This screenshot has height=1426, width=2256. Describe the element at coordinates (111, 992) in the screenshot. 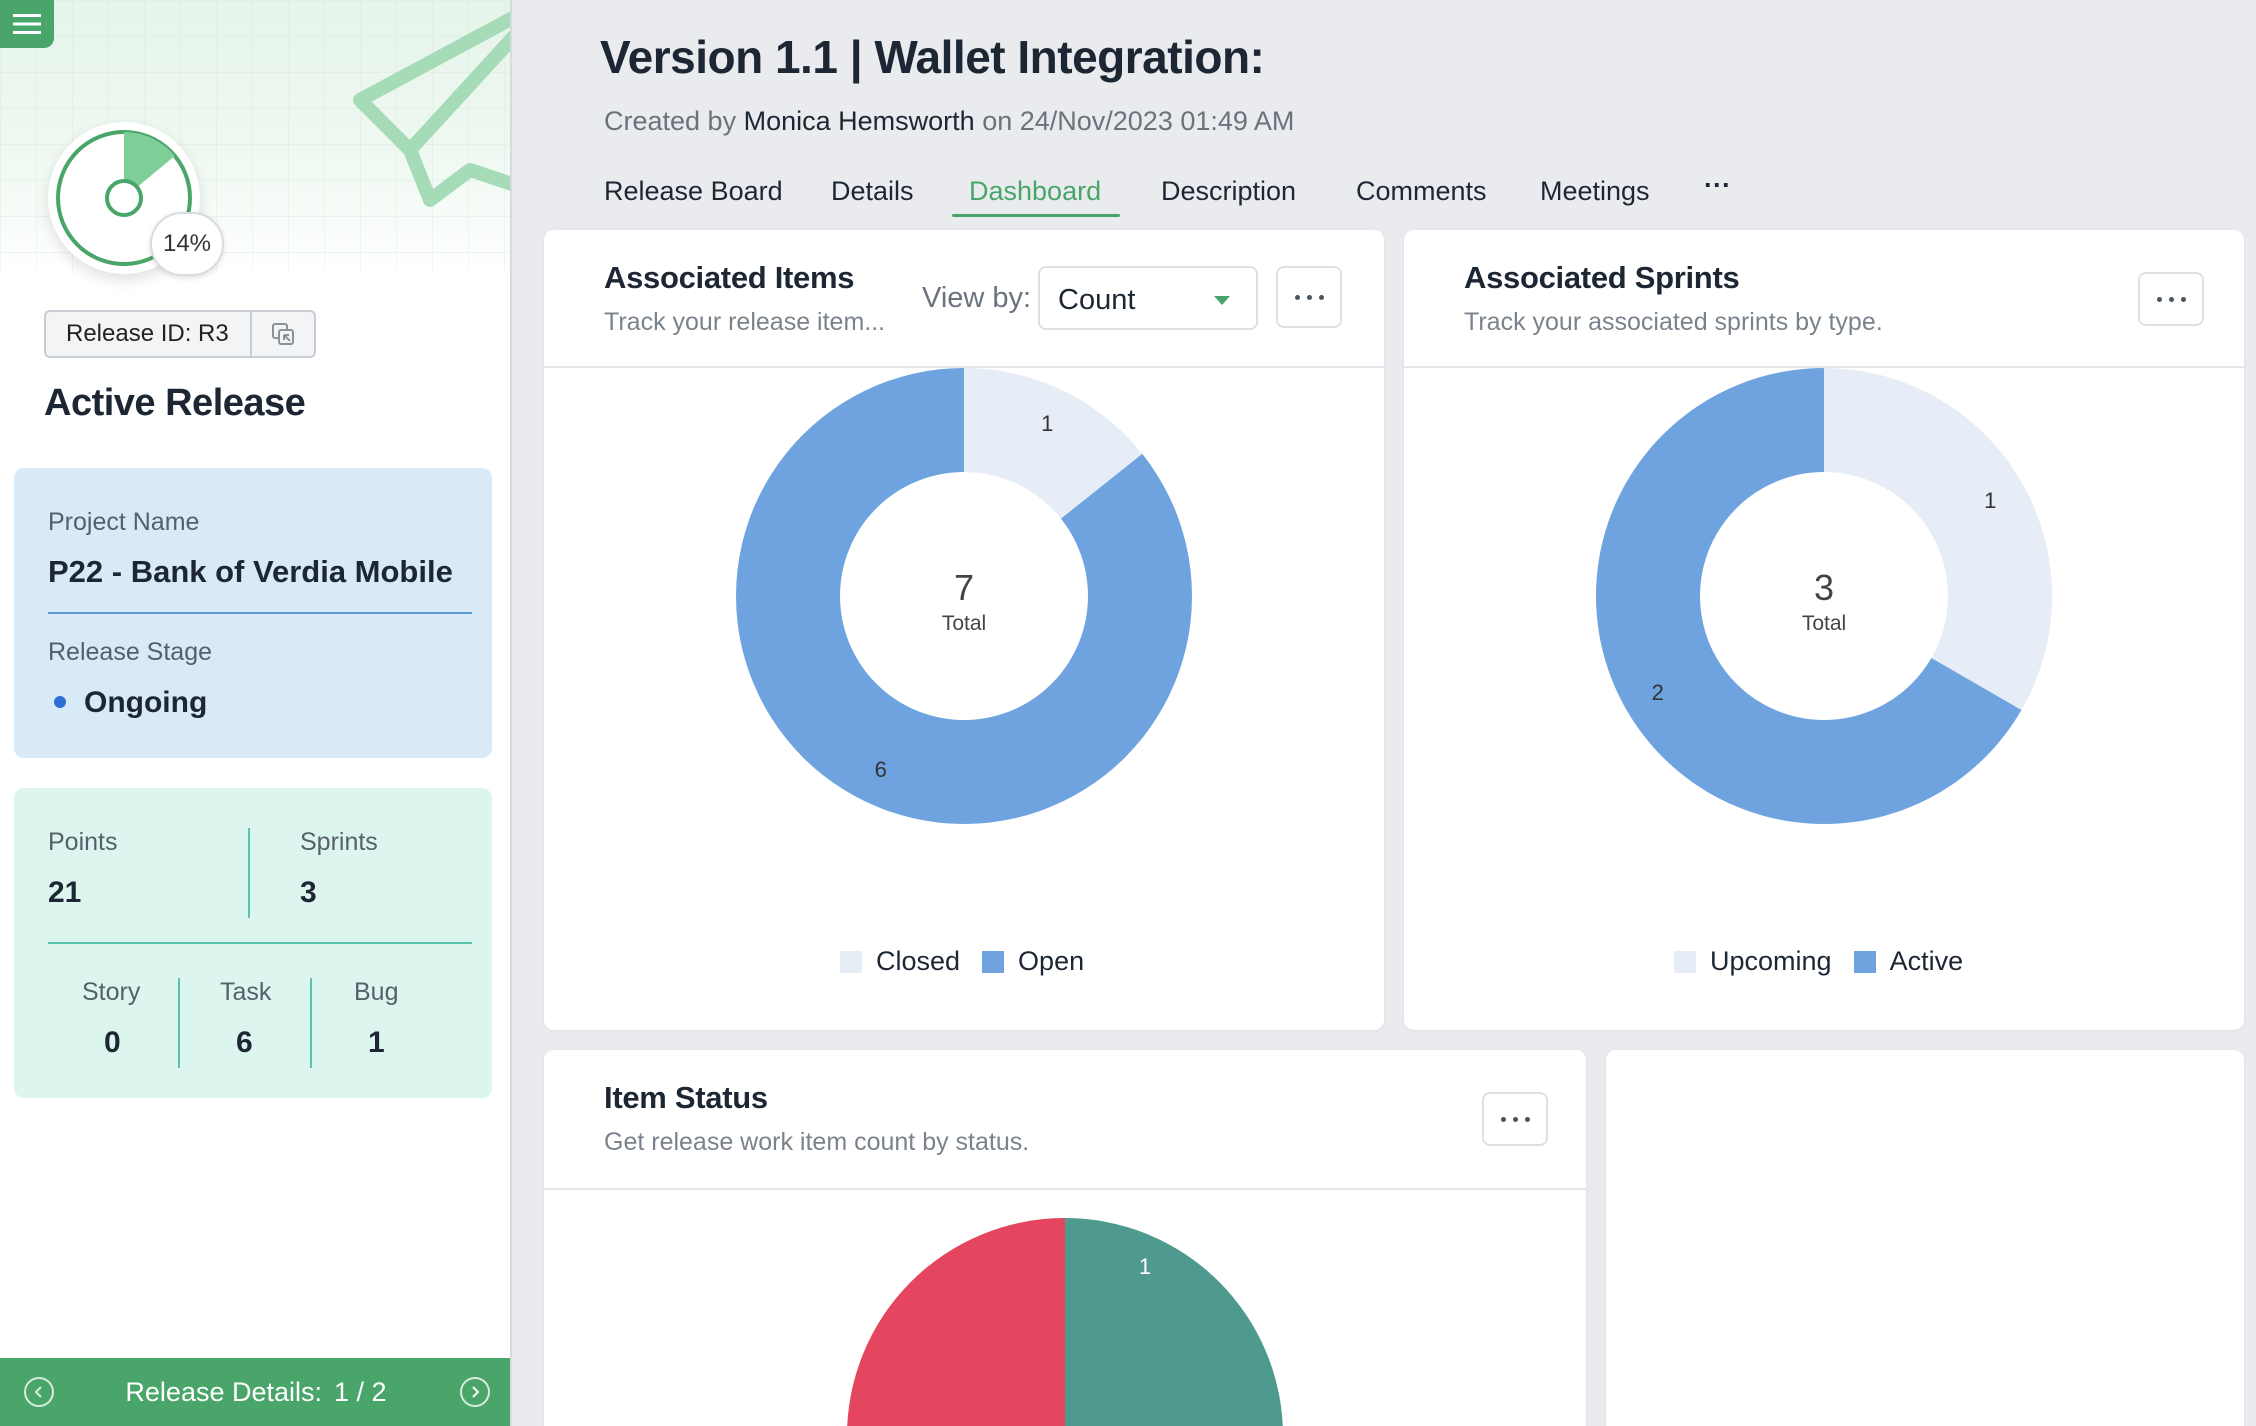

I see `story-label: Story` at that location.